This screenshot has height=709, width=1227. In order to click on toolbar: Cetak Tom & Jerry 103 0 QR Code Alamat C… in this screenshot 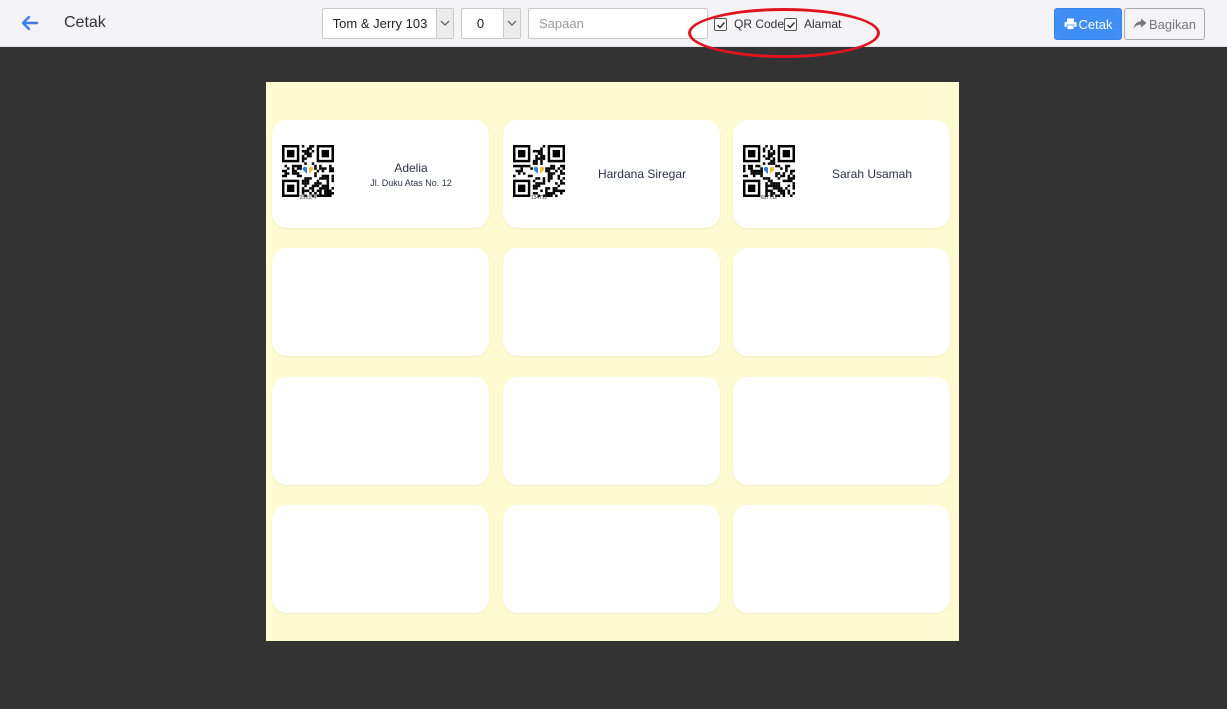, I will do `click(613, 29)`.